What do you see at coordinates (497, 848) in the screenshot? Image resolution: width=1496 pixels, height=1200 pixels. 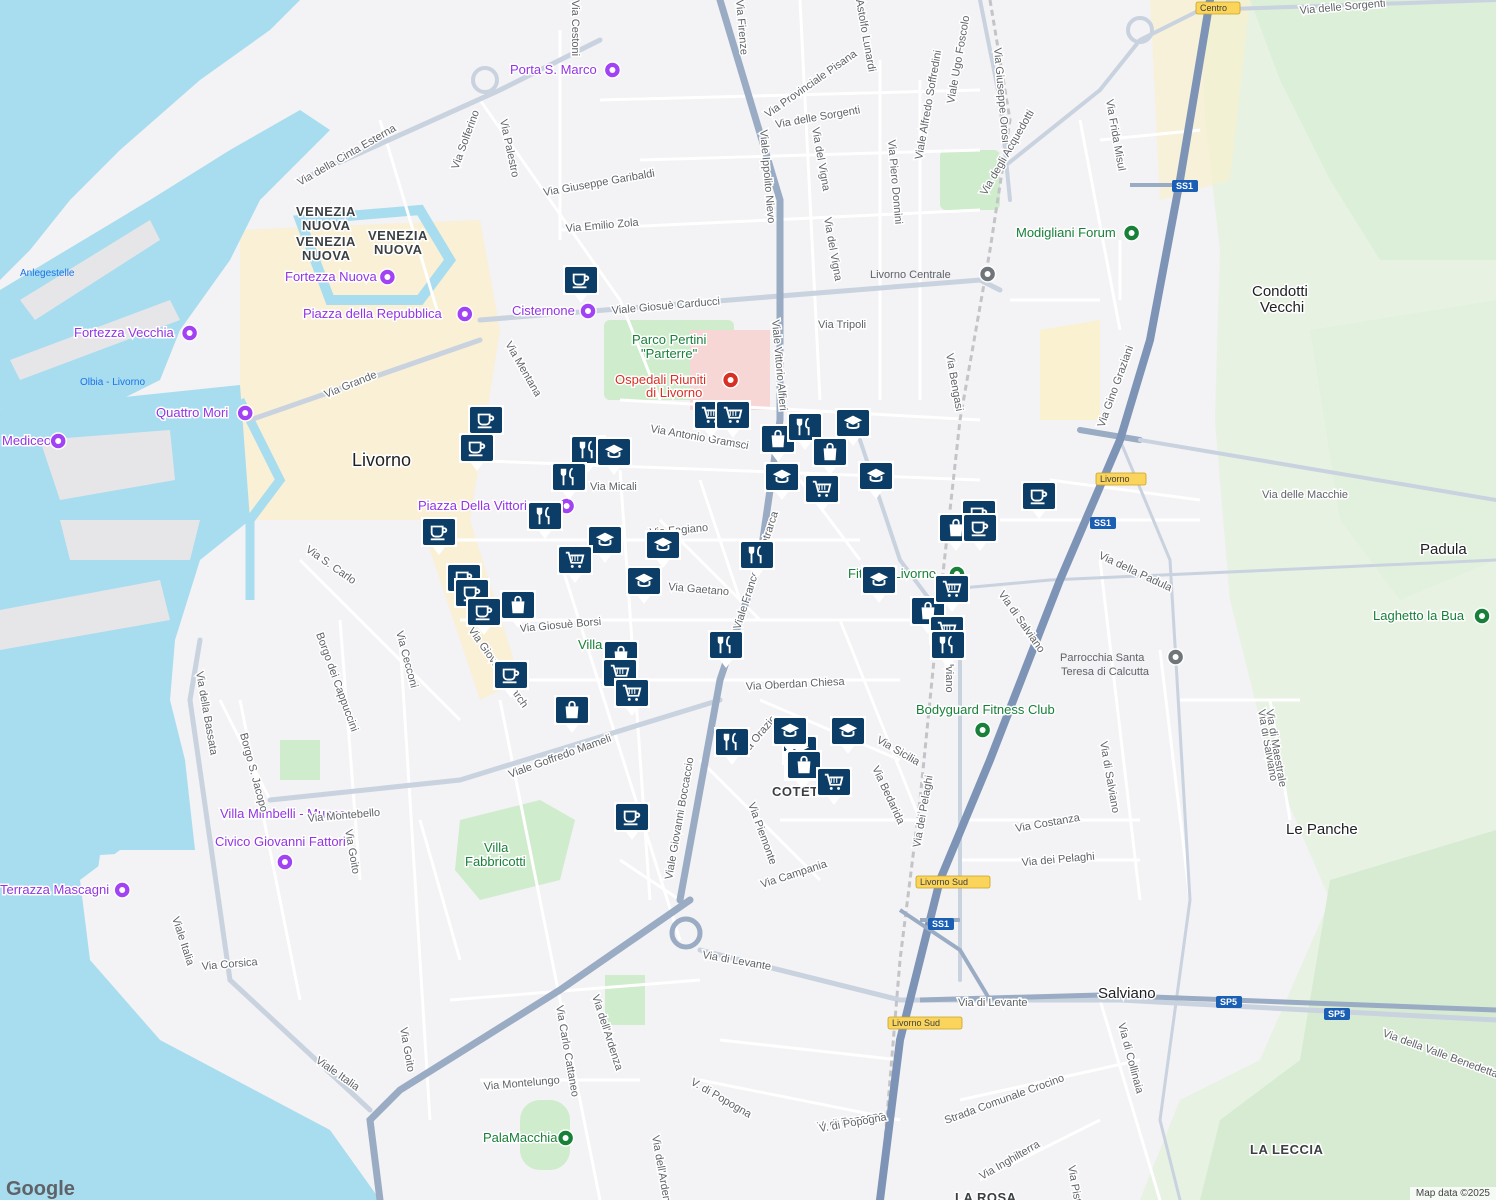 I see `poi-label-villa-fabbricotti-1: Villa` at bounding box center [497, 848].